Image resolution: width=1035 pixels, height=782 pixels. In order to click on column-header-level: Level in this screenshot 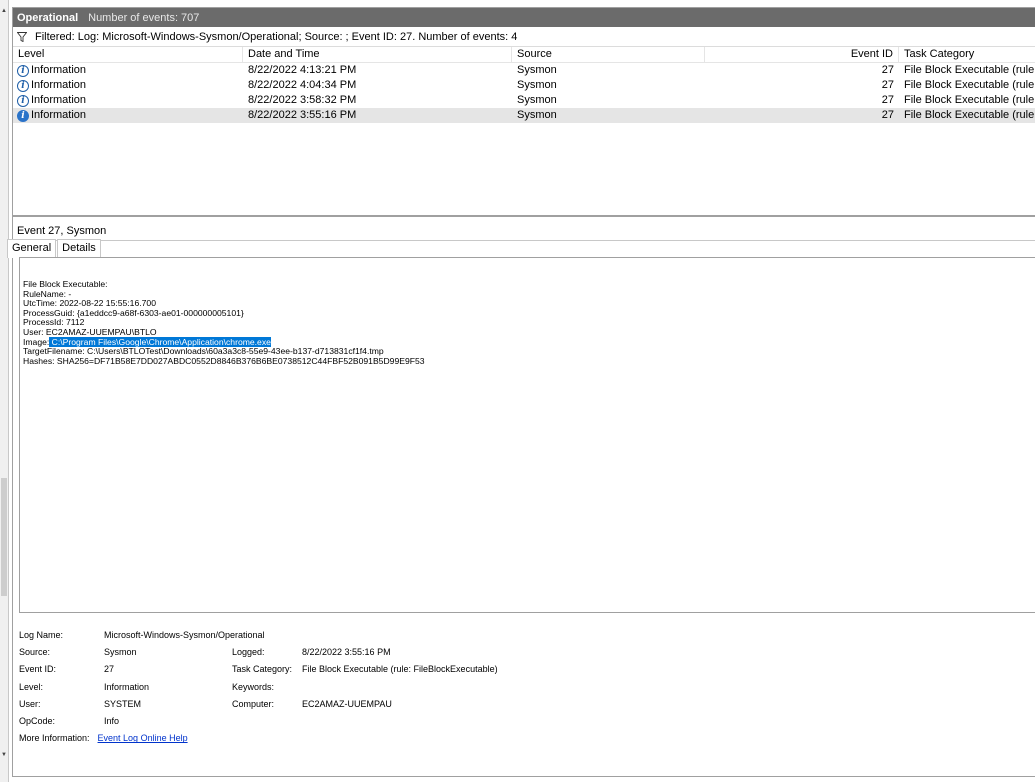, I will do `click(128, 54)`.